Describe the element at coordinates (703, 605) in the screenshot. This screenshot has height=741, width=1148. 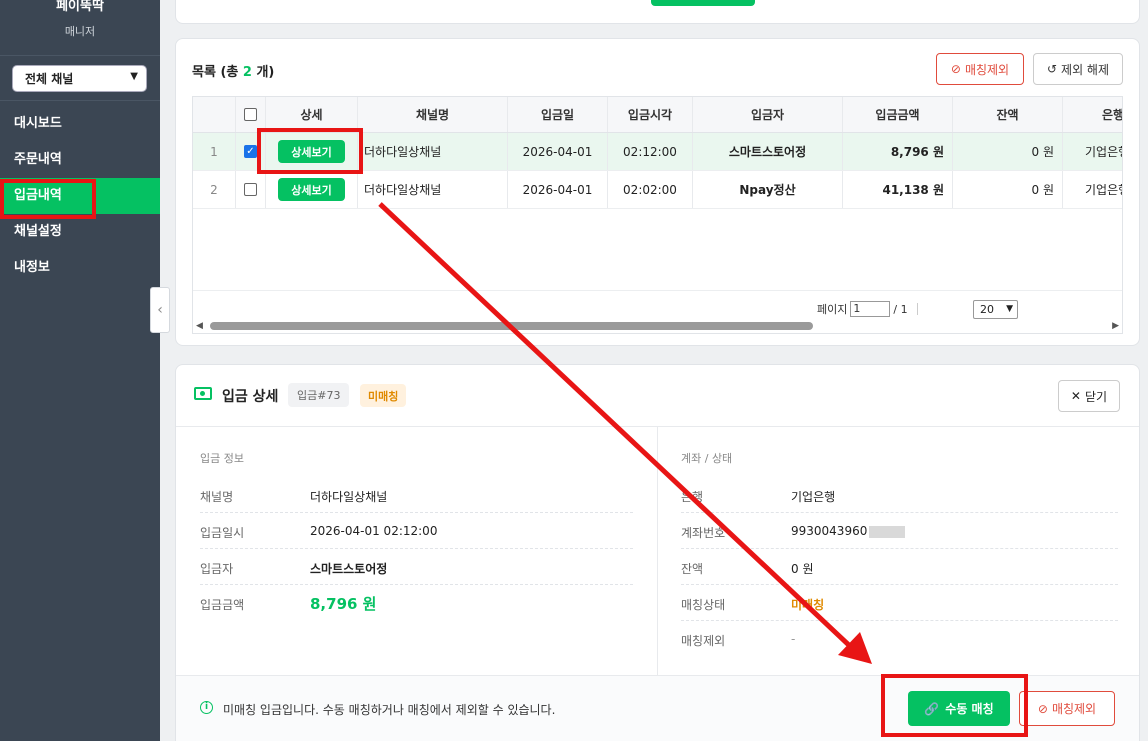
I see `info-key: 매칭상태` at that location.